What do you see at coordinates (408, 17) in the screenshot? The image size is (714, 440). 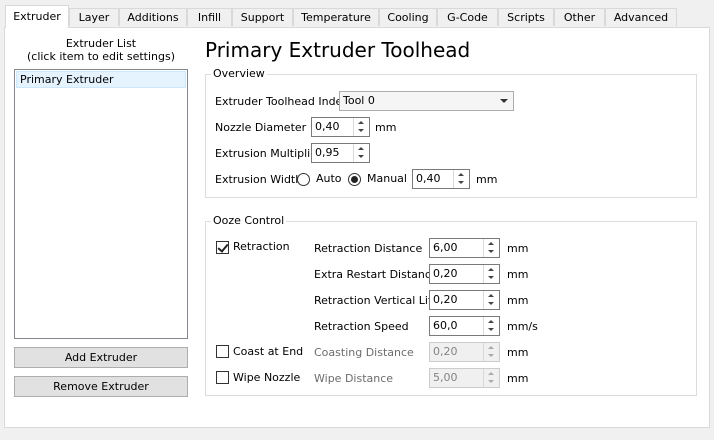 I see `tab-cooling: Cooling` at bounding box center [408, 17].